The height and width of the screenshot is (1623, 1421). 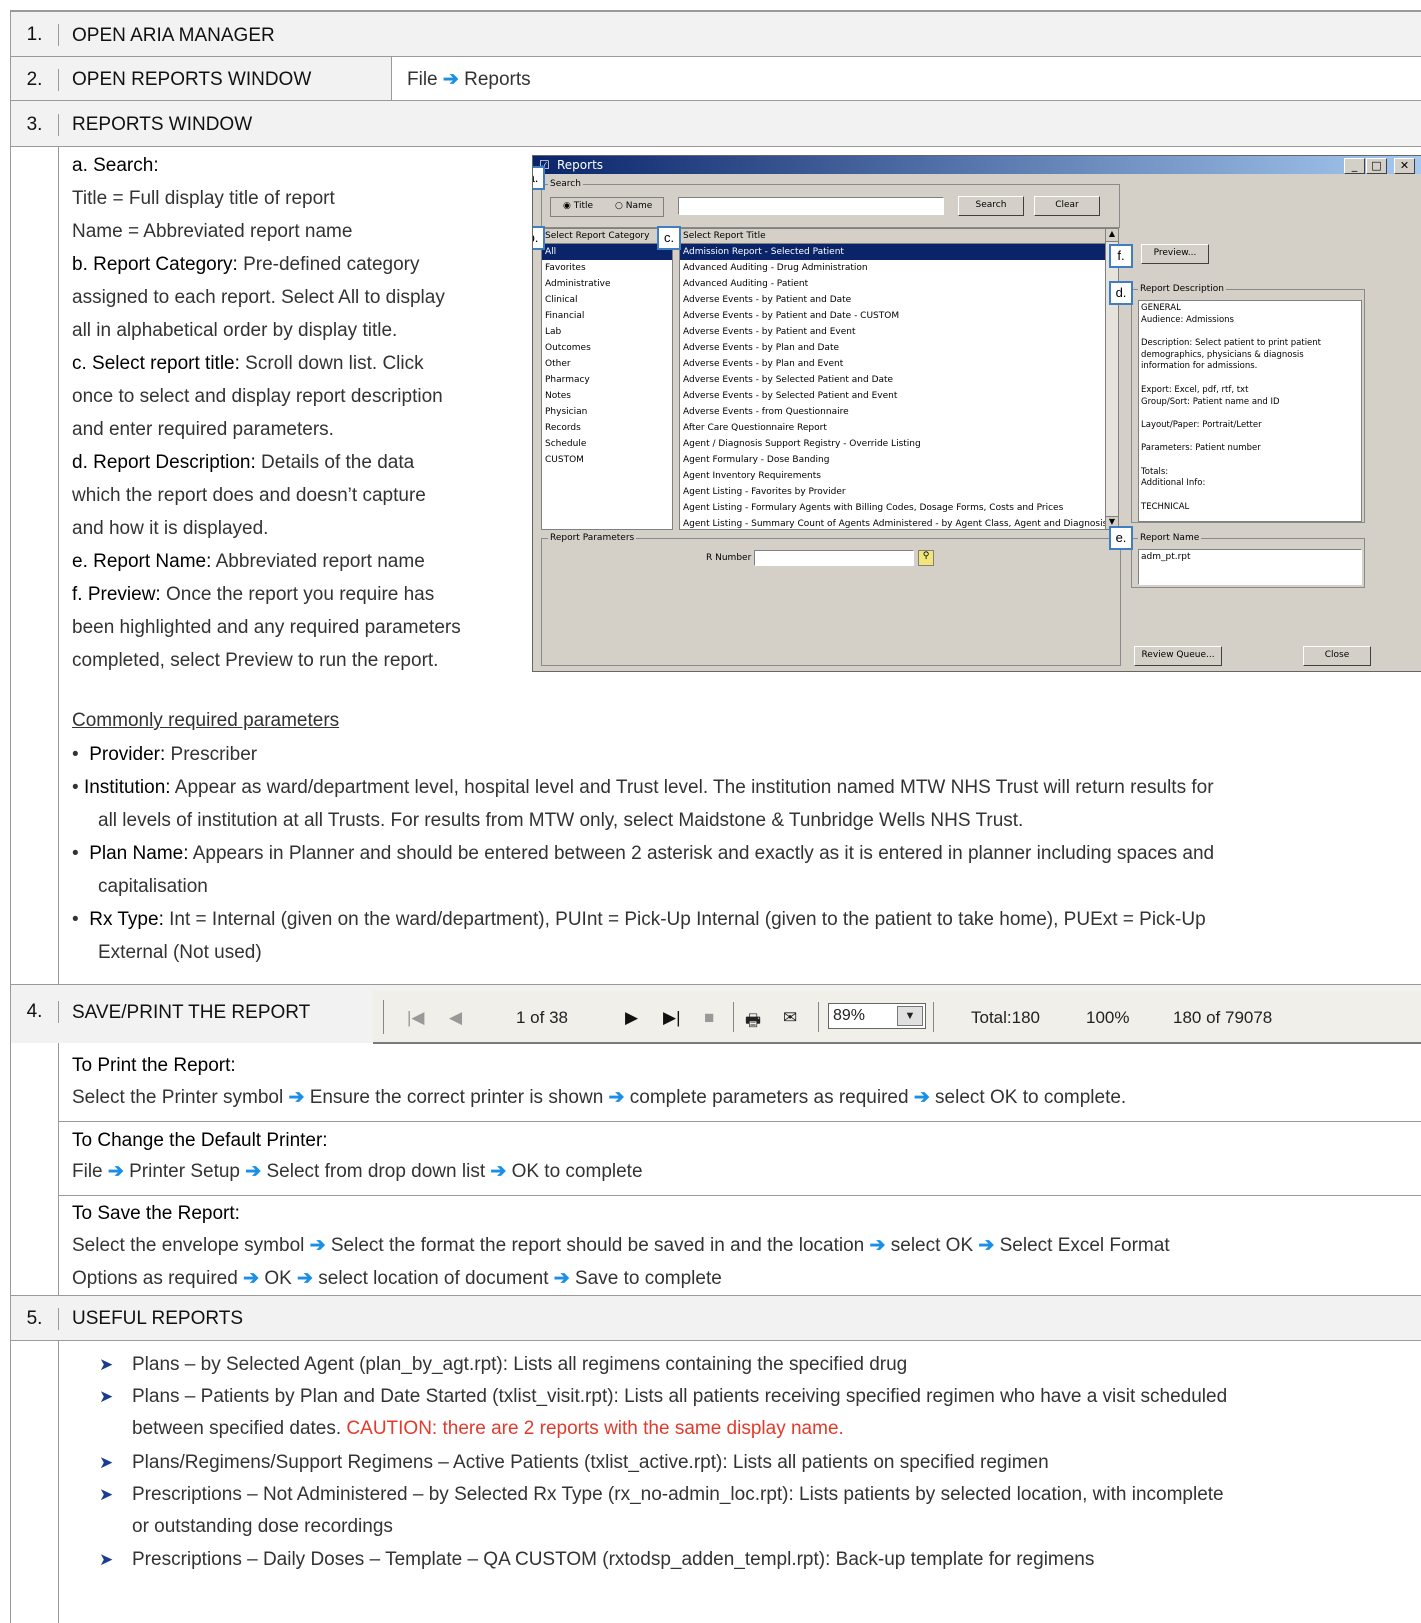 I want to click on description-line: Group/Sort: Patient name and ID, so click(x=1210, y=401).